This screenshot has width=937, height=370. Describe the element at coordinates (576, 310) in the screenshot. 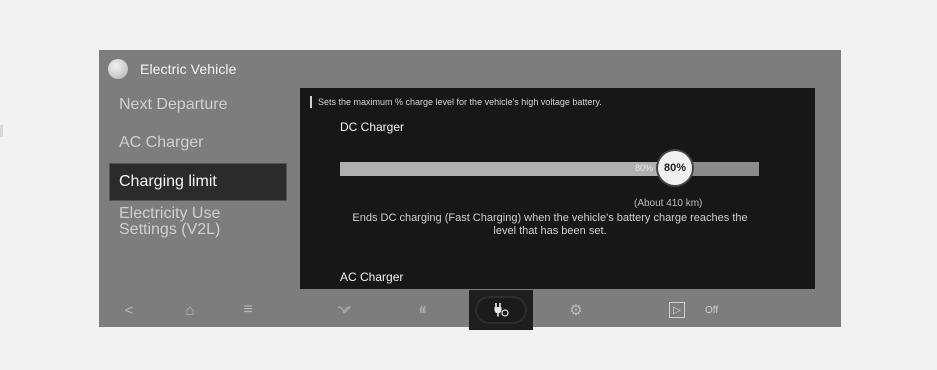

I see `settings-gear-icon: ⚙` at that location.